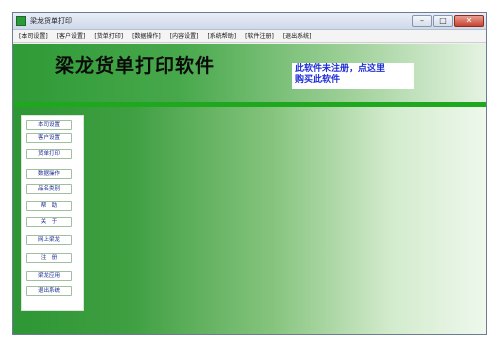 The height and width of the screenshot is (353, 500). I want to click on minimize-button: –, so click(422, 21).